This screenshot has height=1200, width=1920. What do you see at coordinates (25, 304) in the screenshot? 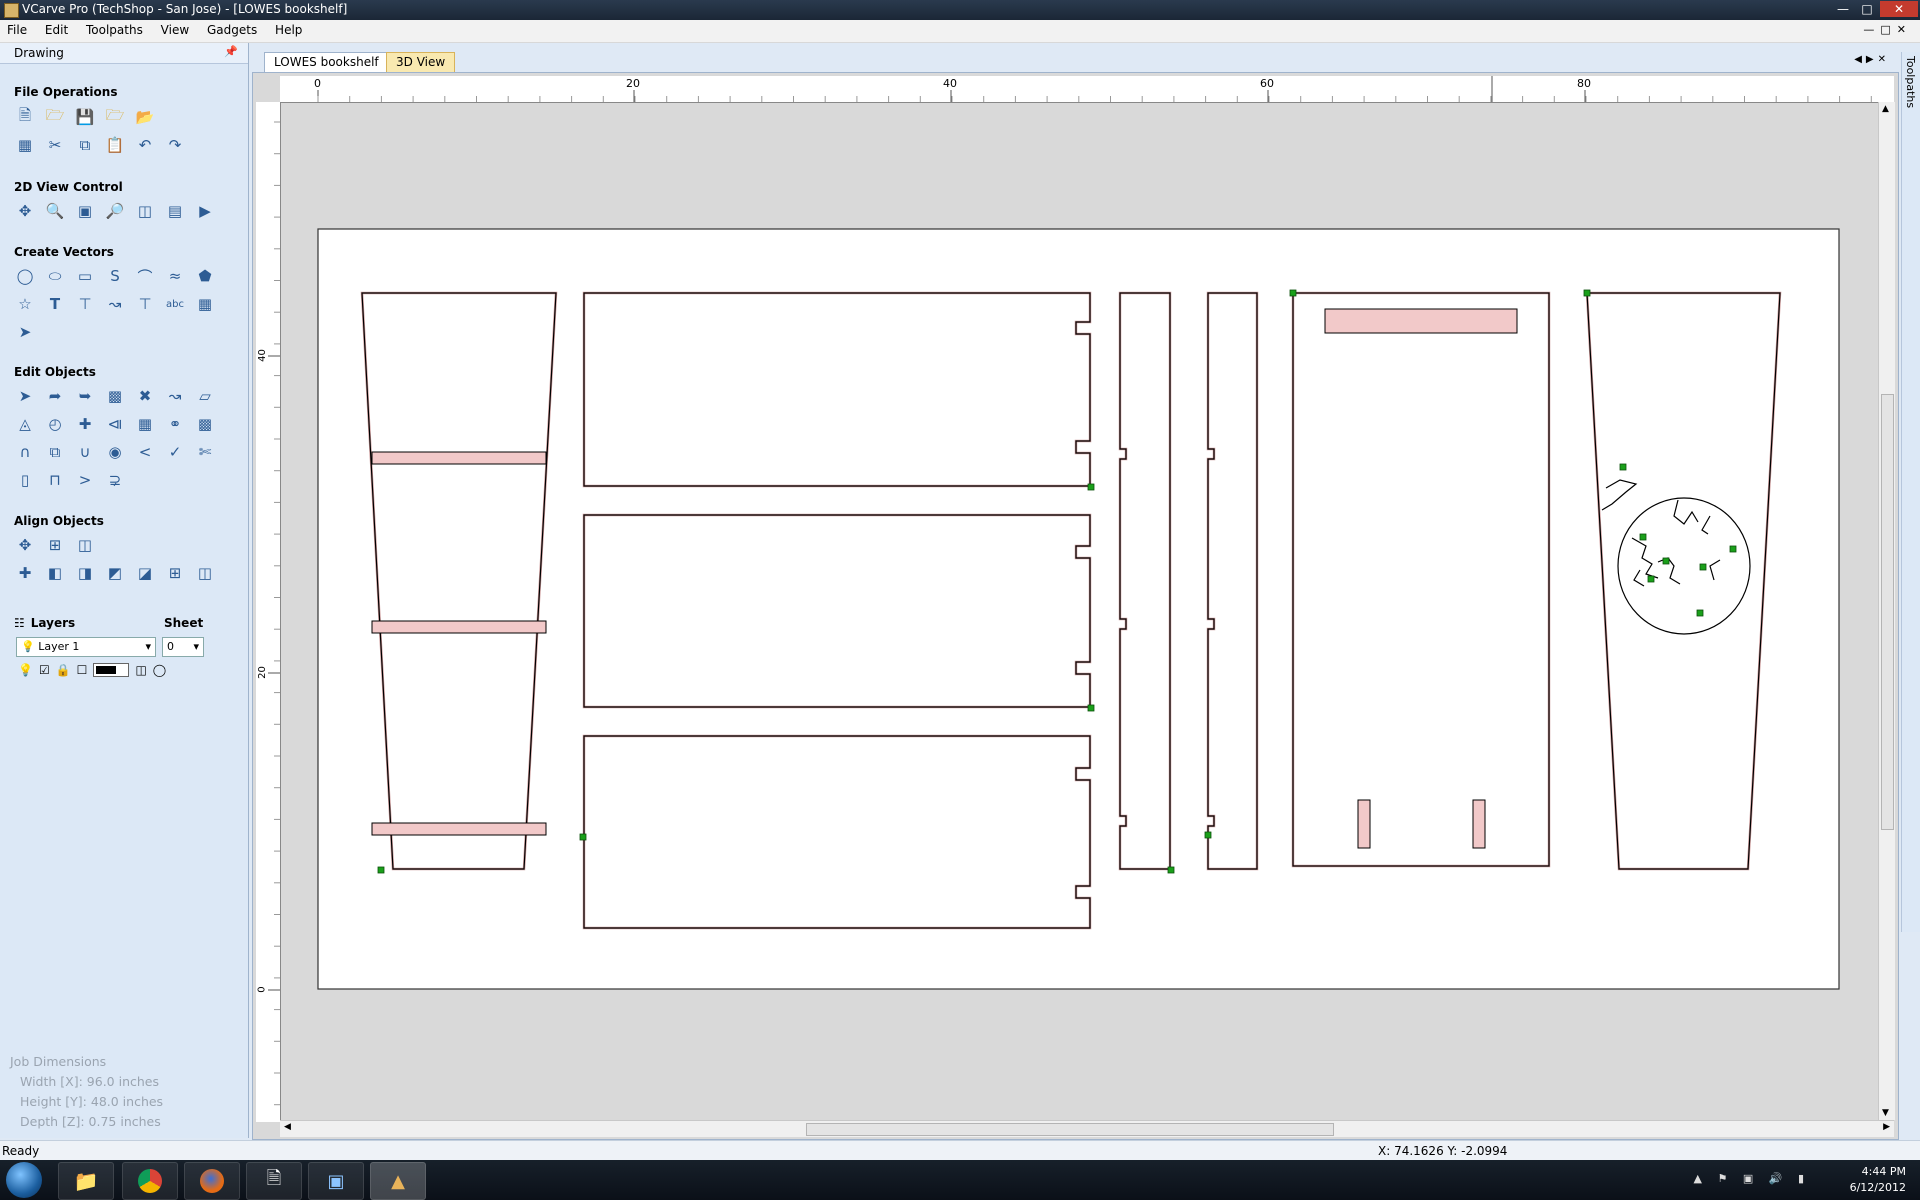
I see `star-icon: ☆` at bounding box center [25, 304].